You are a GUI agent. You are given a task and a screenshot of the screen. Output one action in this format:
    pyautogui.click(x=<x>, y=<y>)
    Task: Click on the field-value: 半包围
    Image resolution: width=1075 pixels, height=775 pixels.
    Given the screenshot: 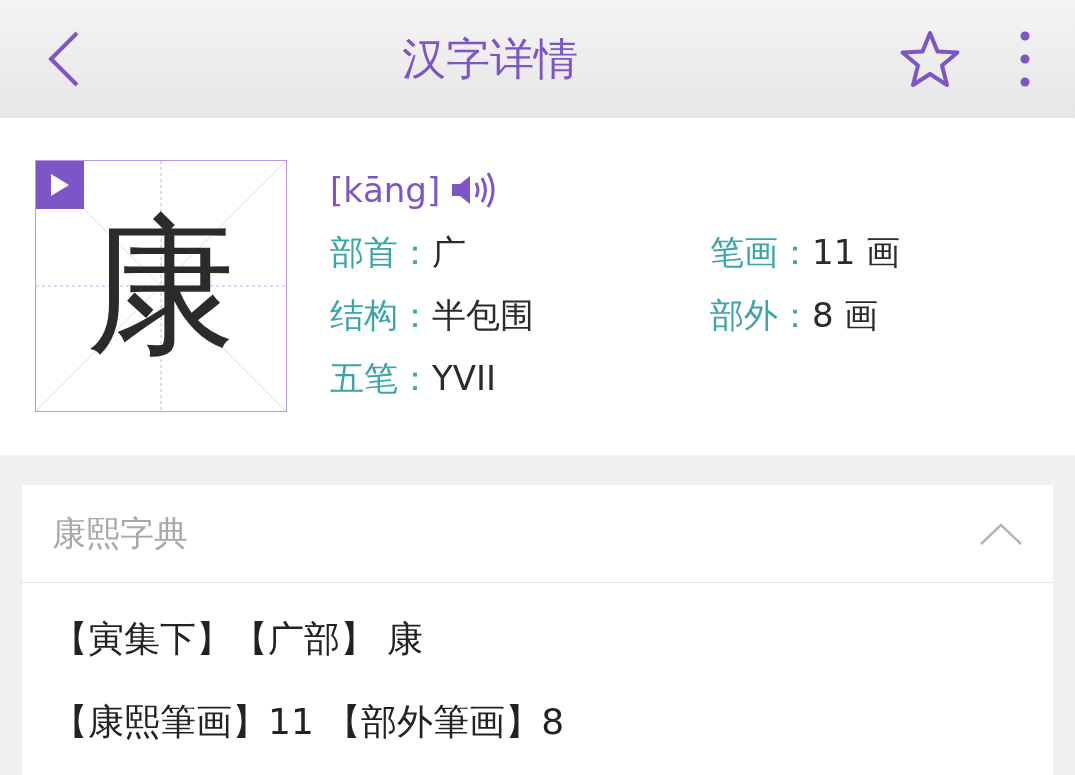 What is the action you would take?
    pyautogui.click(x=483, y=315)
    